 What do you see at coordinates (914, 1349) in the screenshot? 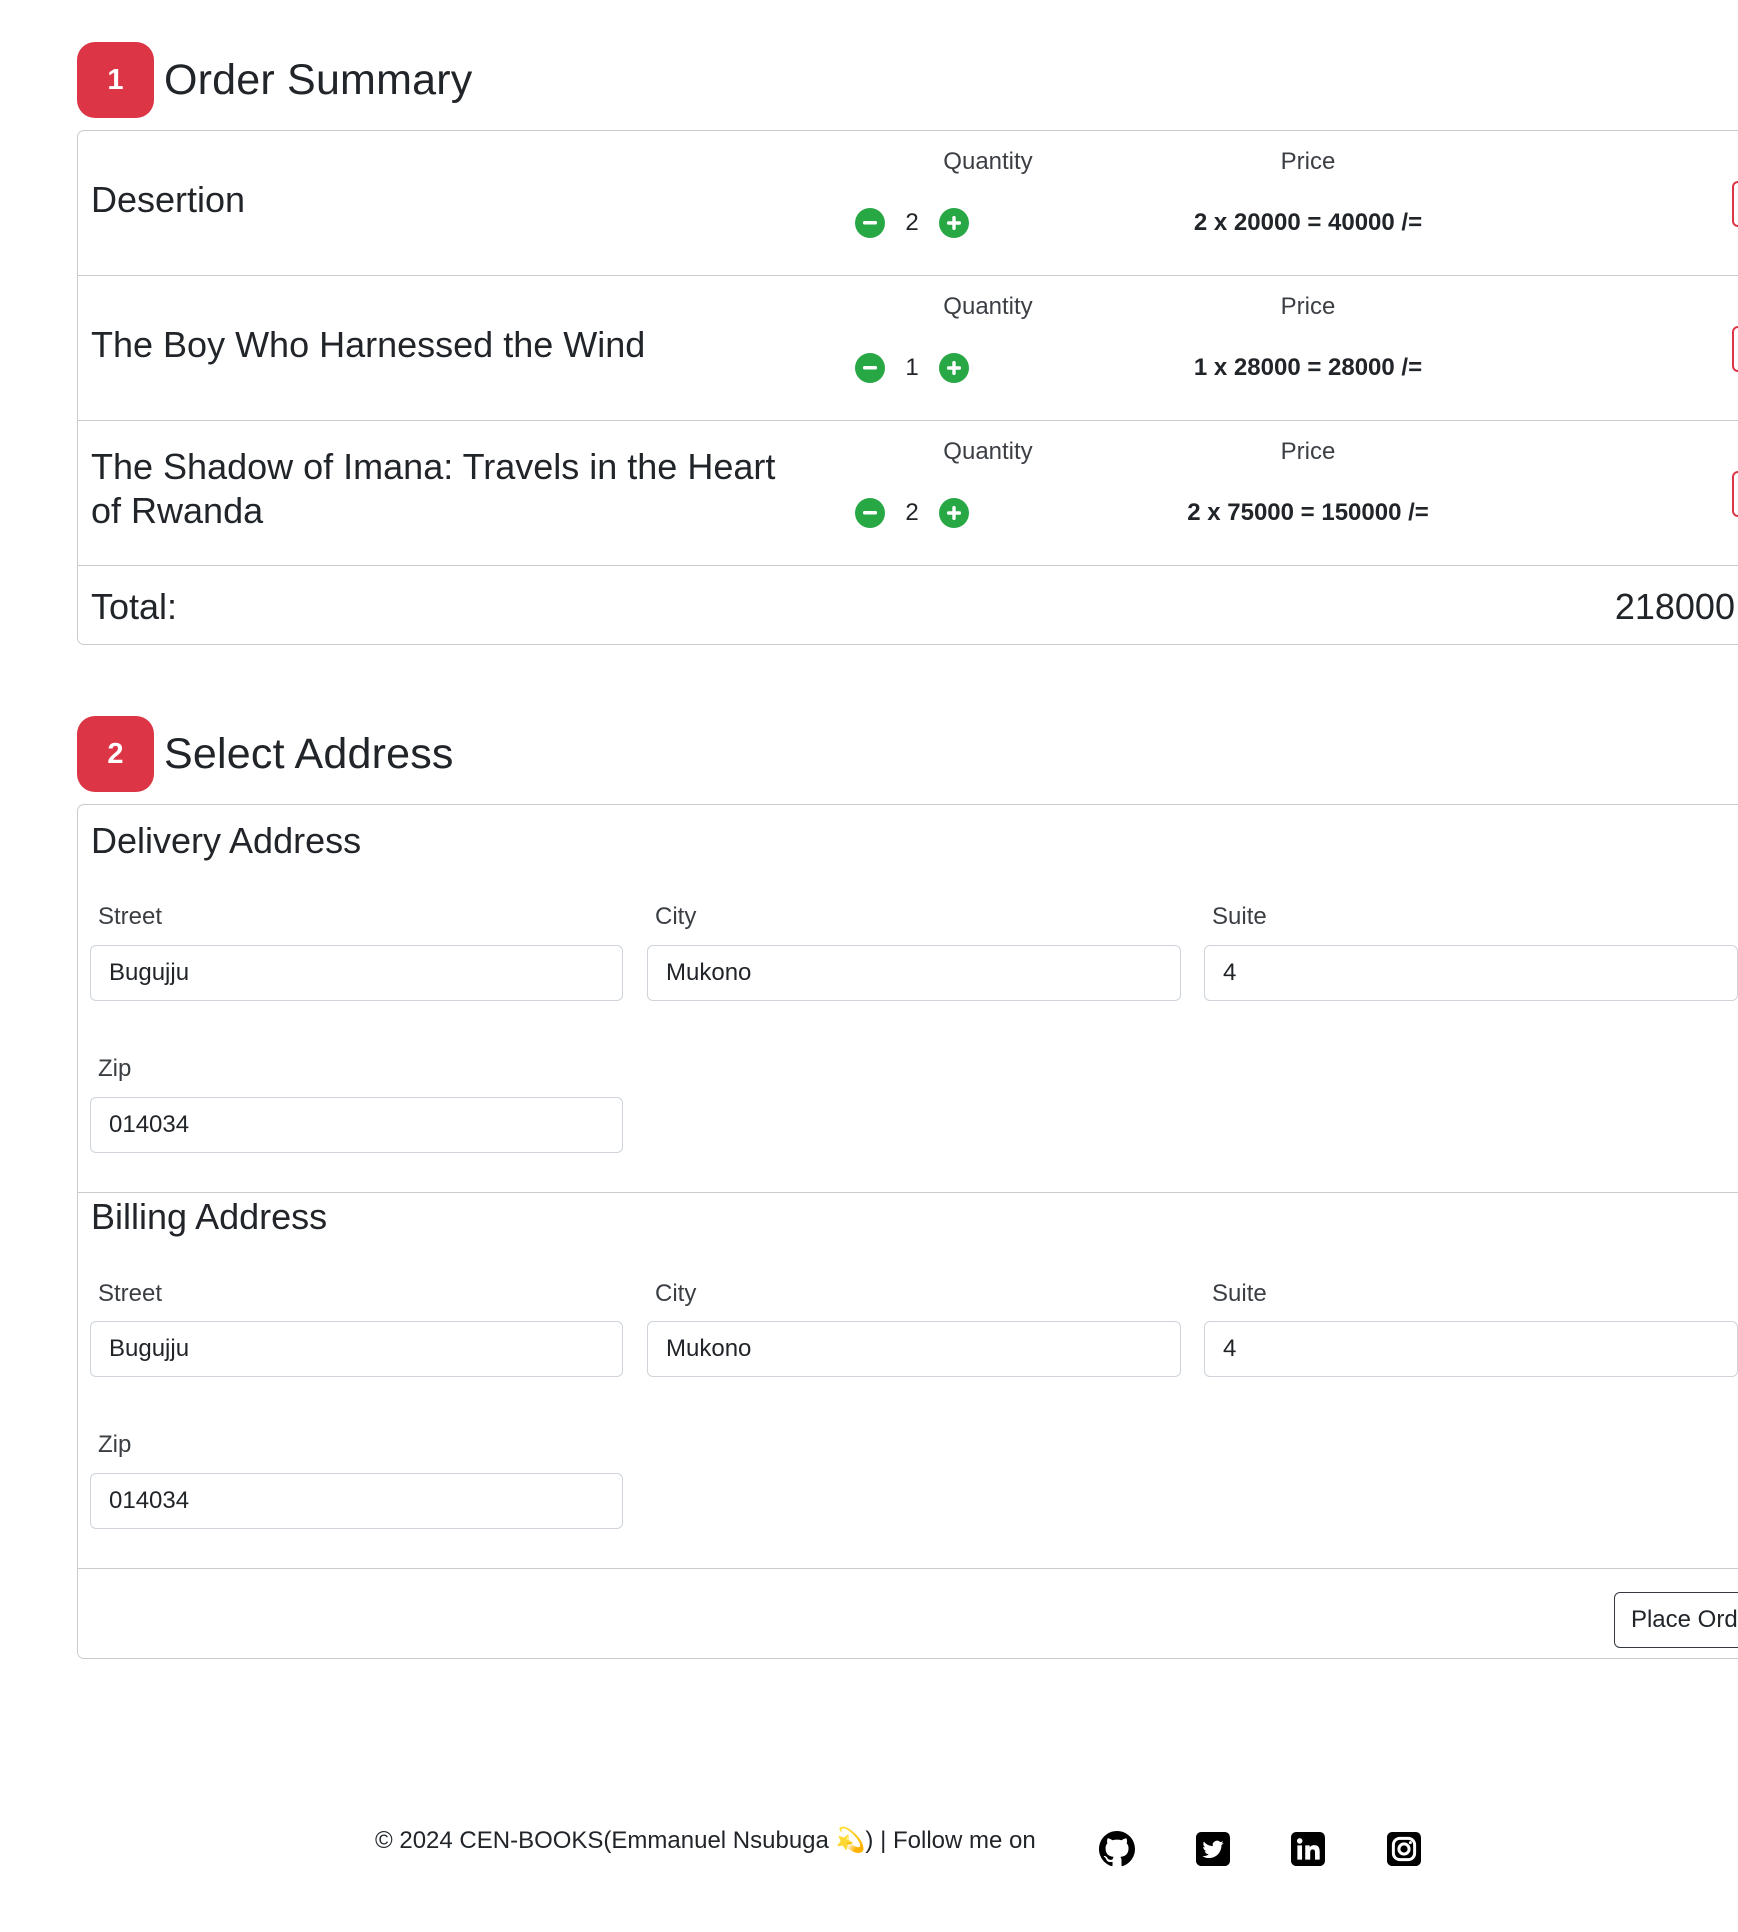
I see `billing-city-input` at bounding box center [914, 1349].